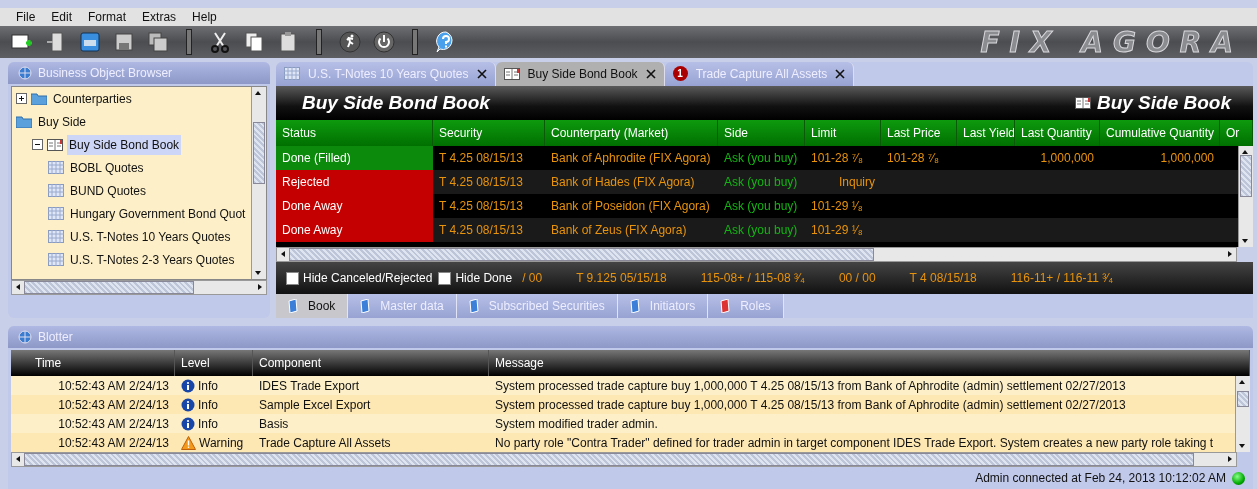  Describe the element at coordinates (350, 42) in the screenshot. I see `runner-icon` at that location.